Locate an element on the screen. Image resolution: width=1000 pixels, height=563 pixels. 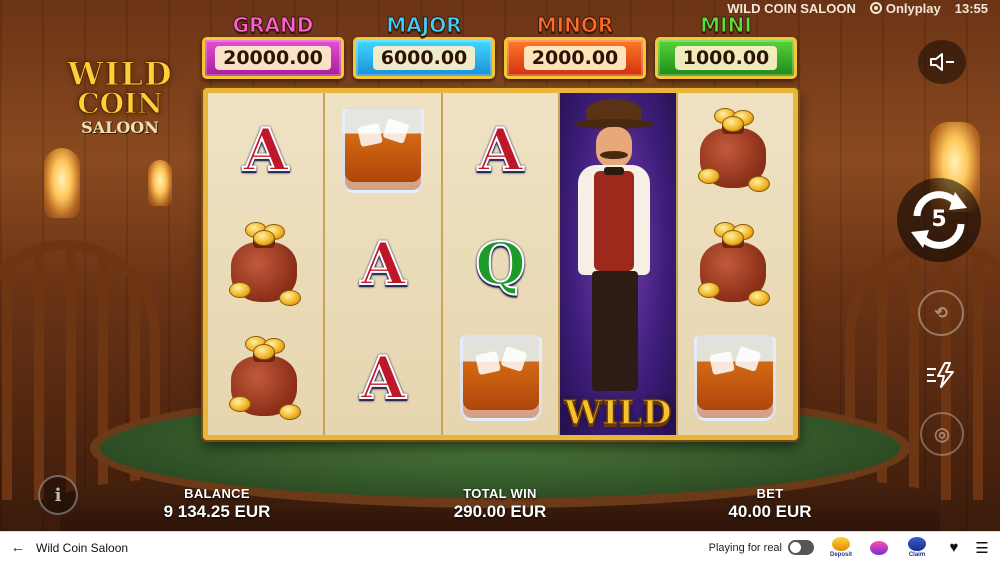
promo-bonus-text: Deposit is located at coordinates (840, 555).